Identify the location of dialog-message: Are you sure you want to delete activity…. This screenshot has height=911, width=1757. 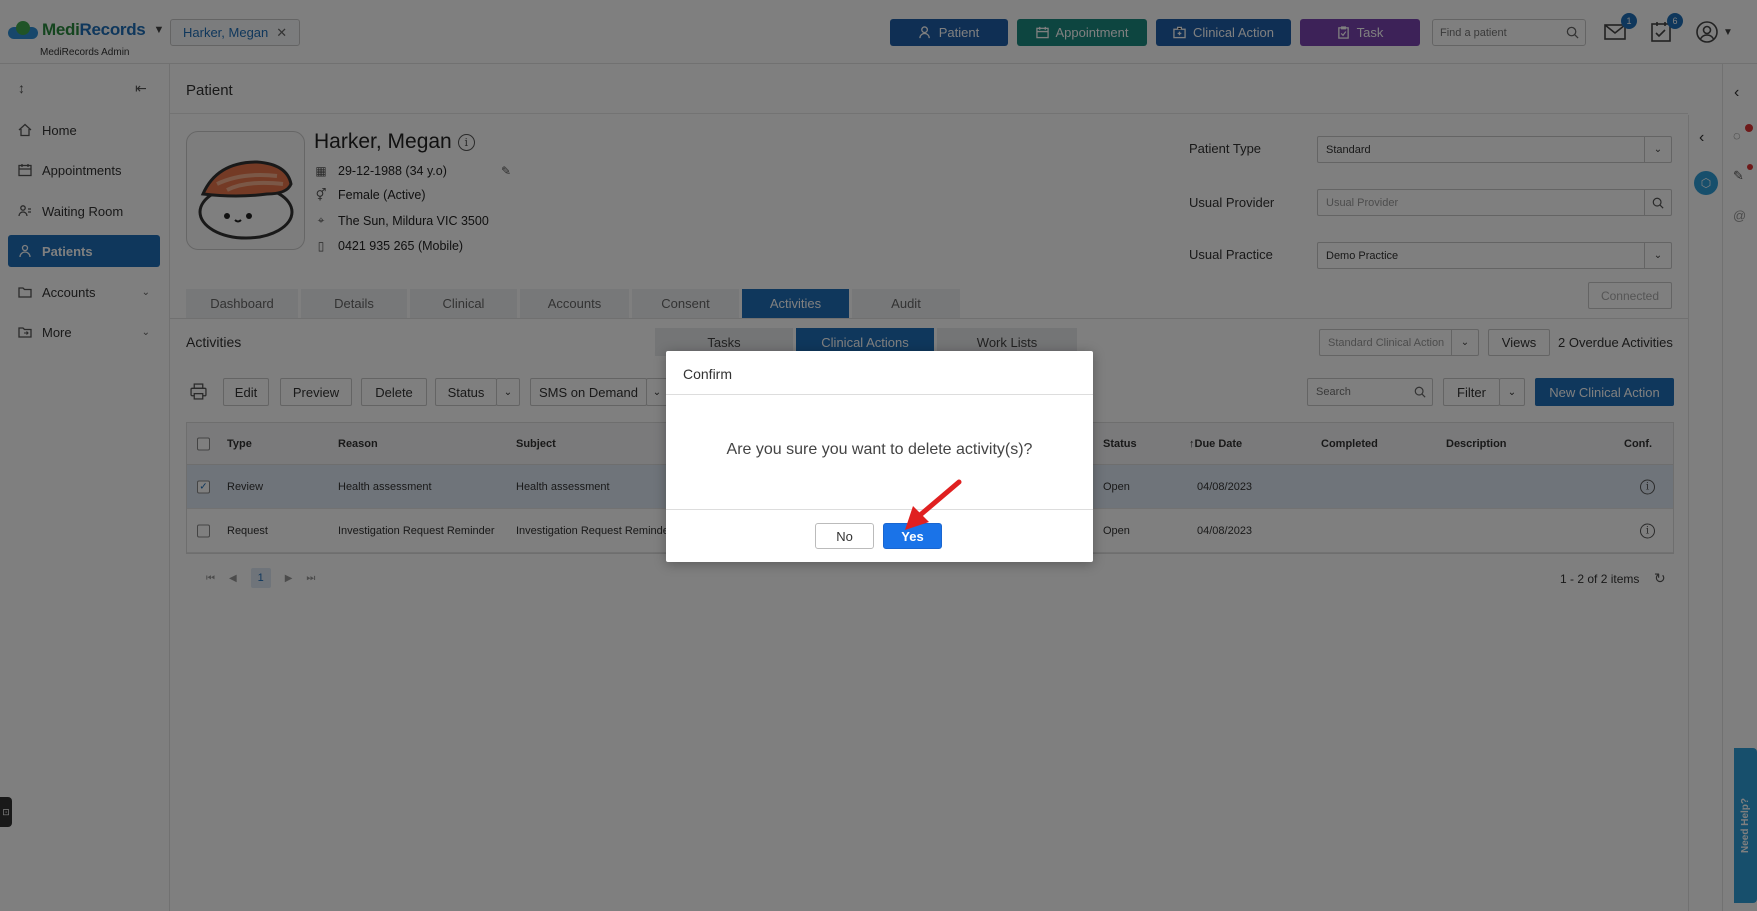
(879, 449).